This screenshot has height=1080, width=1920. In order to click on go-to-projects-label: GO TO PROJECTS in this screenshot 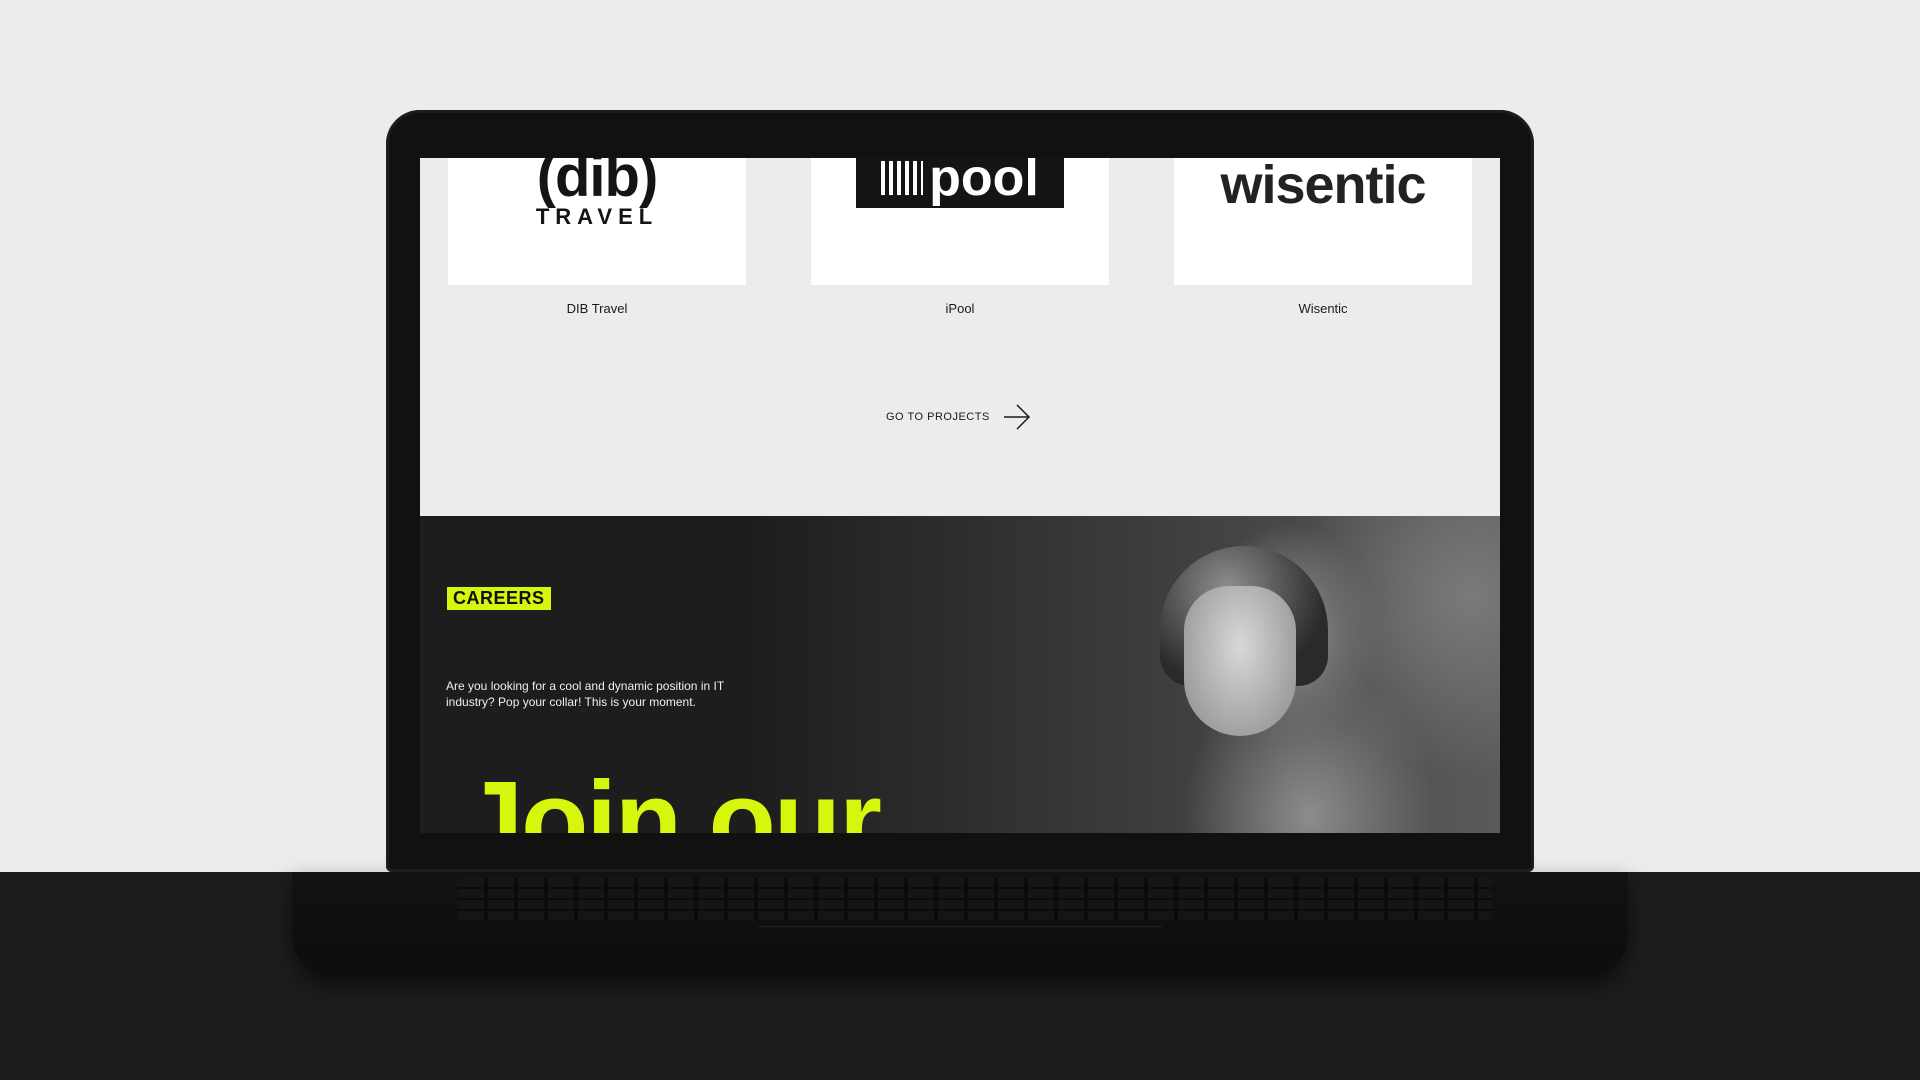, I will do `click(938, 417)`.